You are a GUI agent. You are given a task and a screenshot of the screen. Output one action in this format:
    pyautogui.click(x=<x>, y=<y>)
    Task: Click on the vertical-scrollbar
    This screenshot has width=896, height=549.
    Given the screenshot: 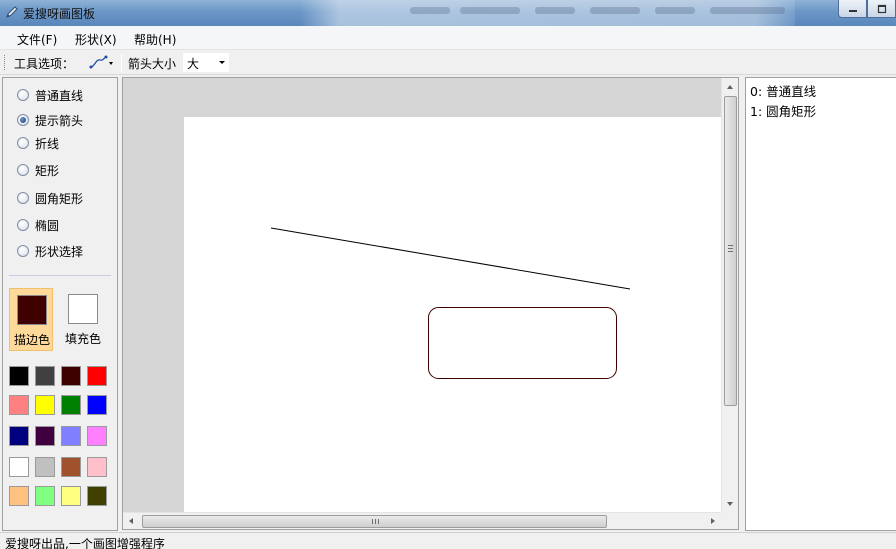 What is the action you would take?
    pyautogui.click(x=729, y=295)
    